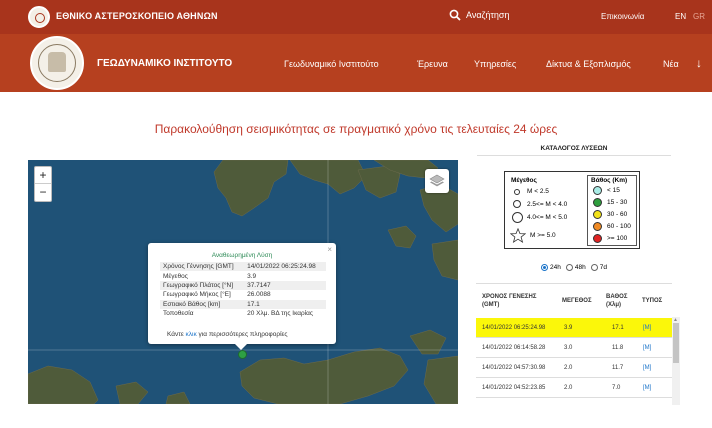 This screenshot has width=712, height=428. What do you see at coordinates (175, 276) in the screenshot?
I see `popup-field-label: Μέγεθος` at bounding box center [175, 276].